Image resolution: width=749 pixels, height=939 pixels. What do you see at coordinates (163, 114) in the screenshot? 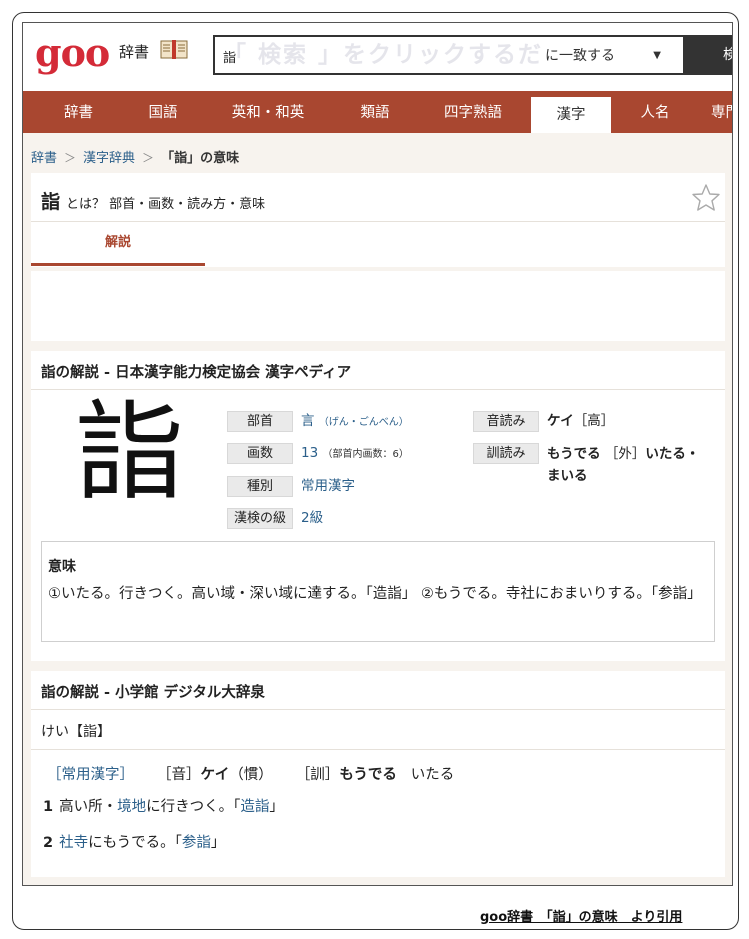
I see `tab-kokugo: 国語` at bounding box center [163, 114].